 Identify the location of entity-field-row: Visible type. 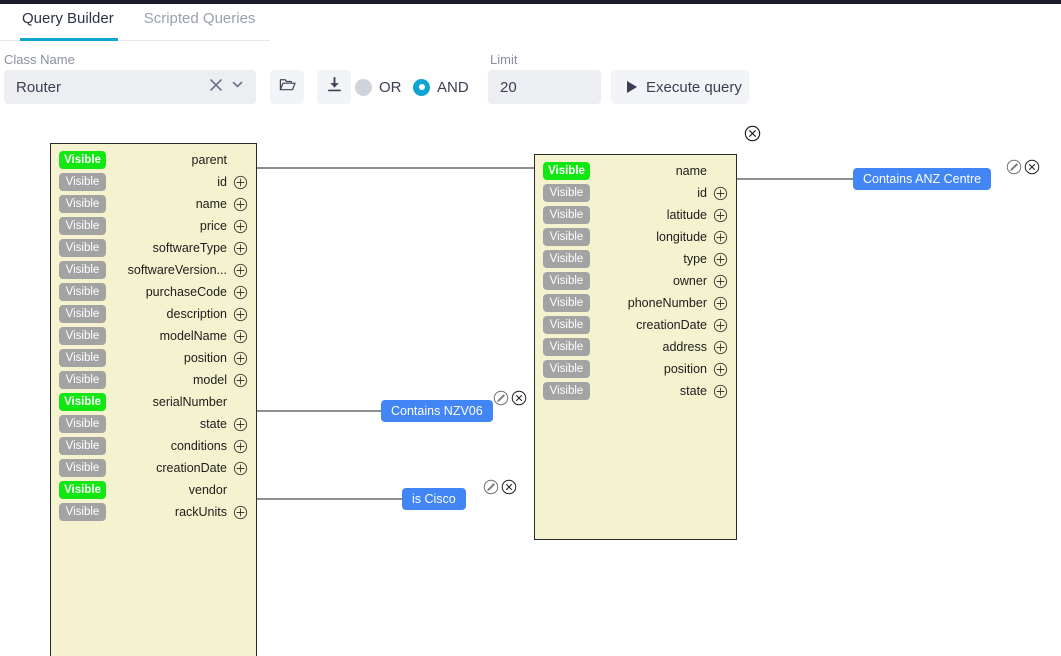
(635, 259).